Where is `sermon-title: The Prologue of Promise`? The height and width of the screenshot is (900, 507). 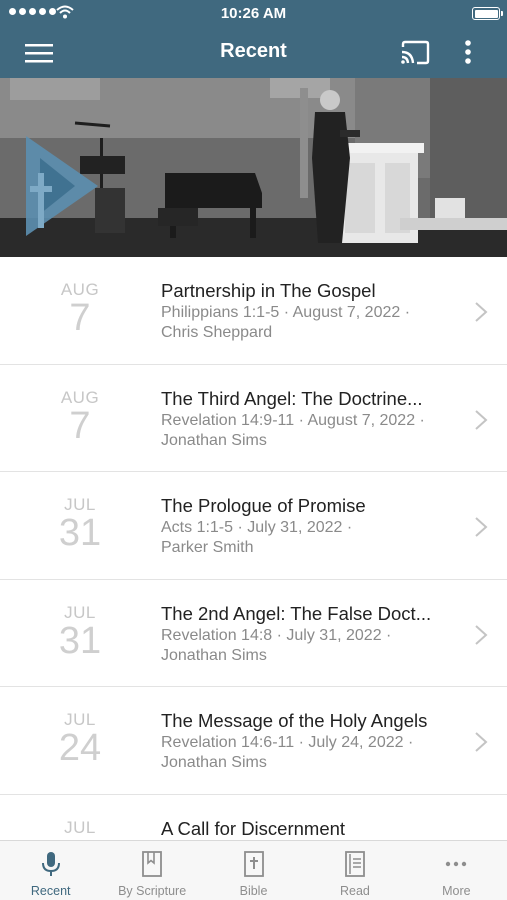 sermon-title: The Prologue of Promise is located at coordinates (263, 505).